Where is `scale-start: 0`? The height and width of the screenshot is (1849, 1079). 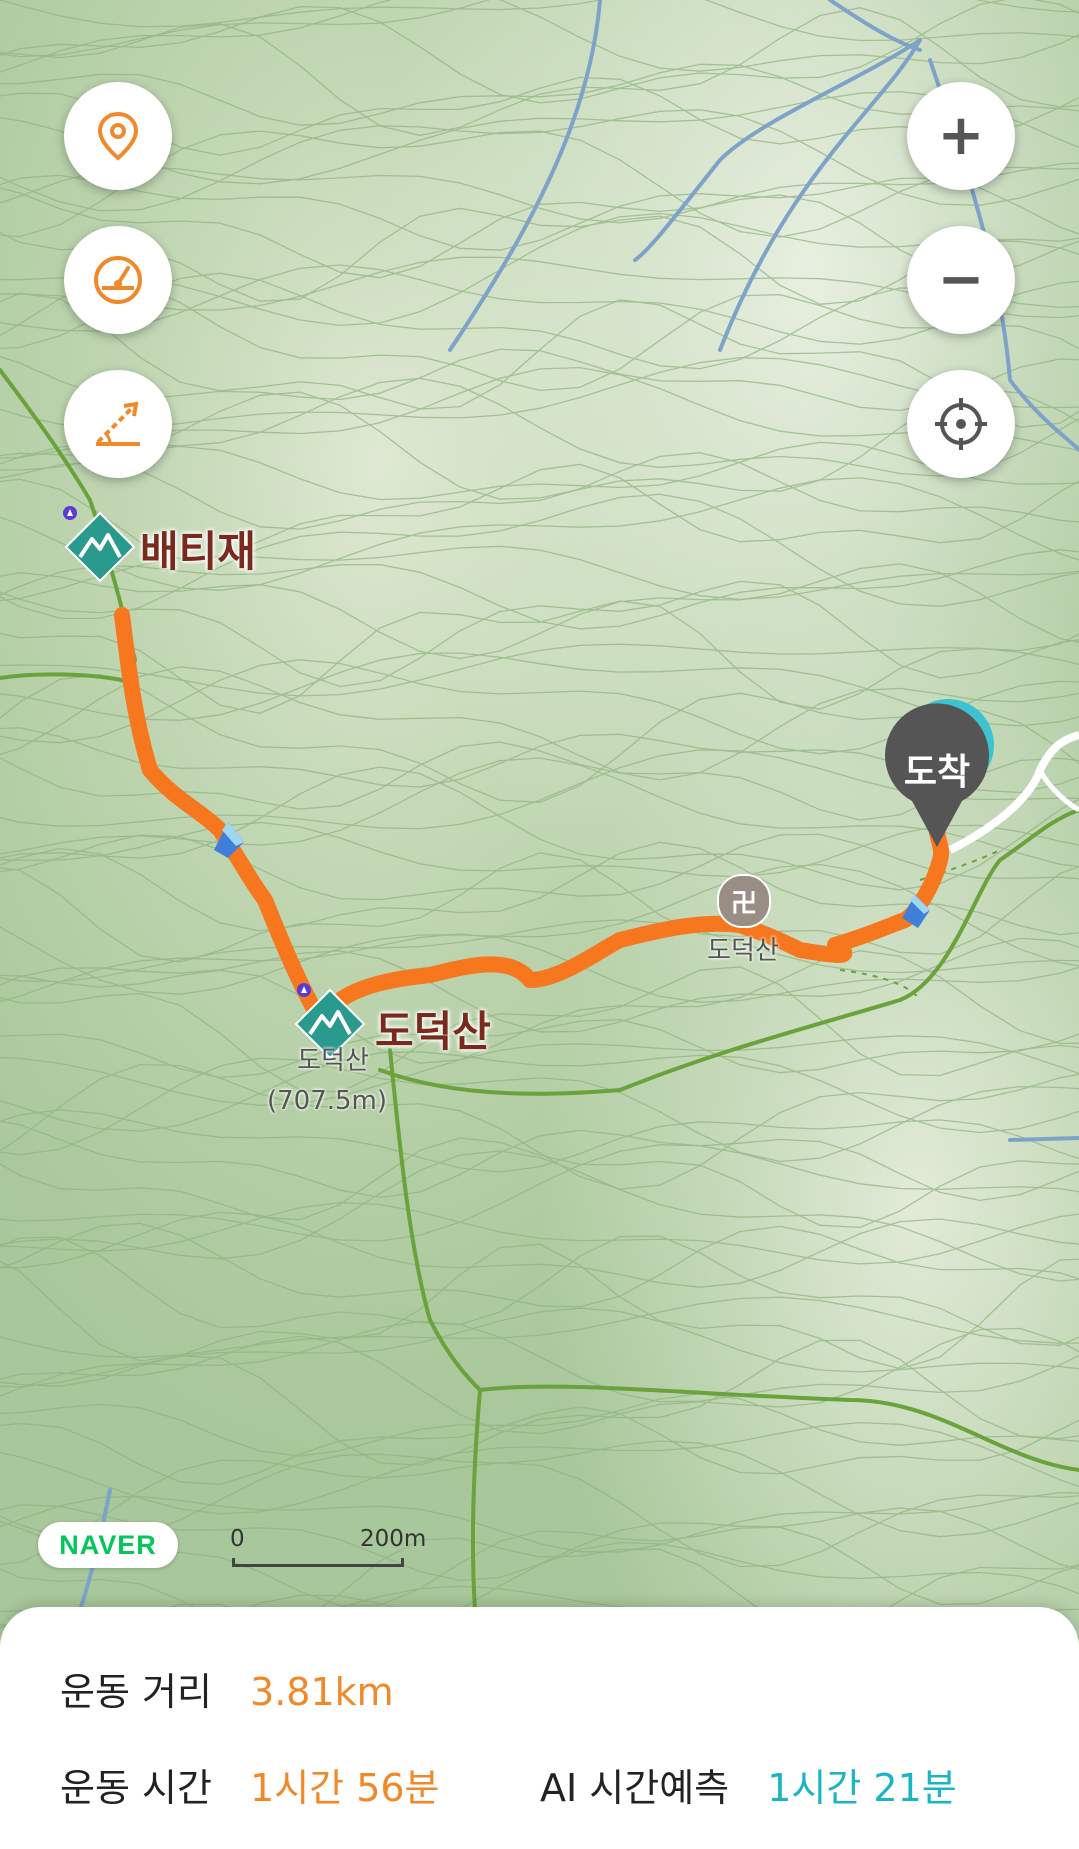
scale-start: 0 is located at coordinates (237, 1539).